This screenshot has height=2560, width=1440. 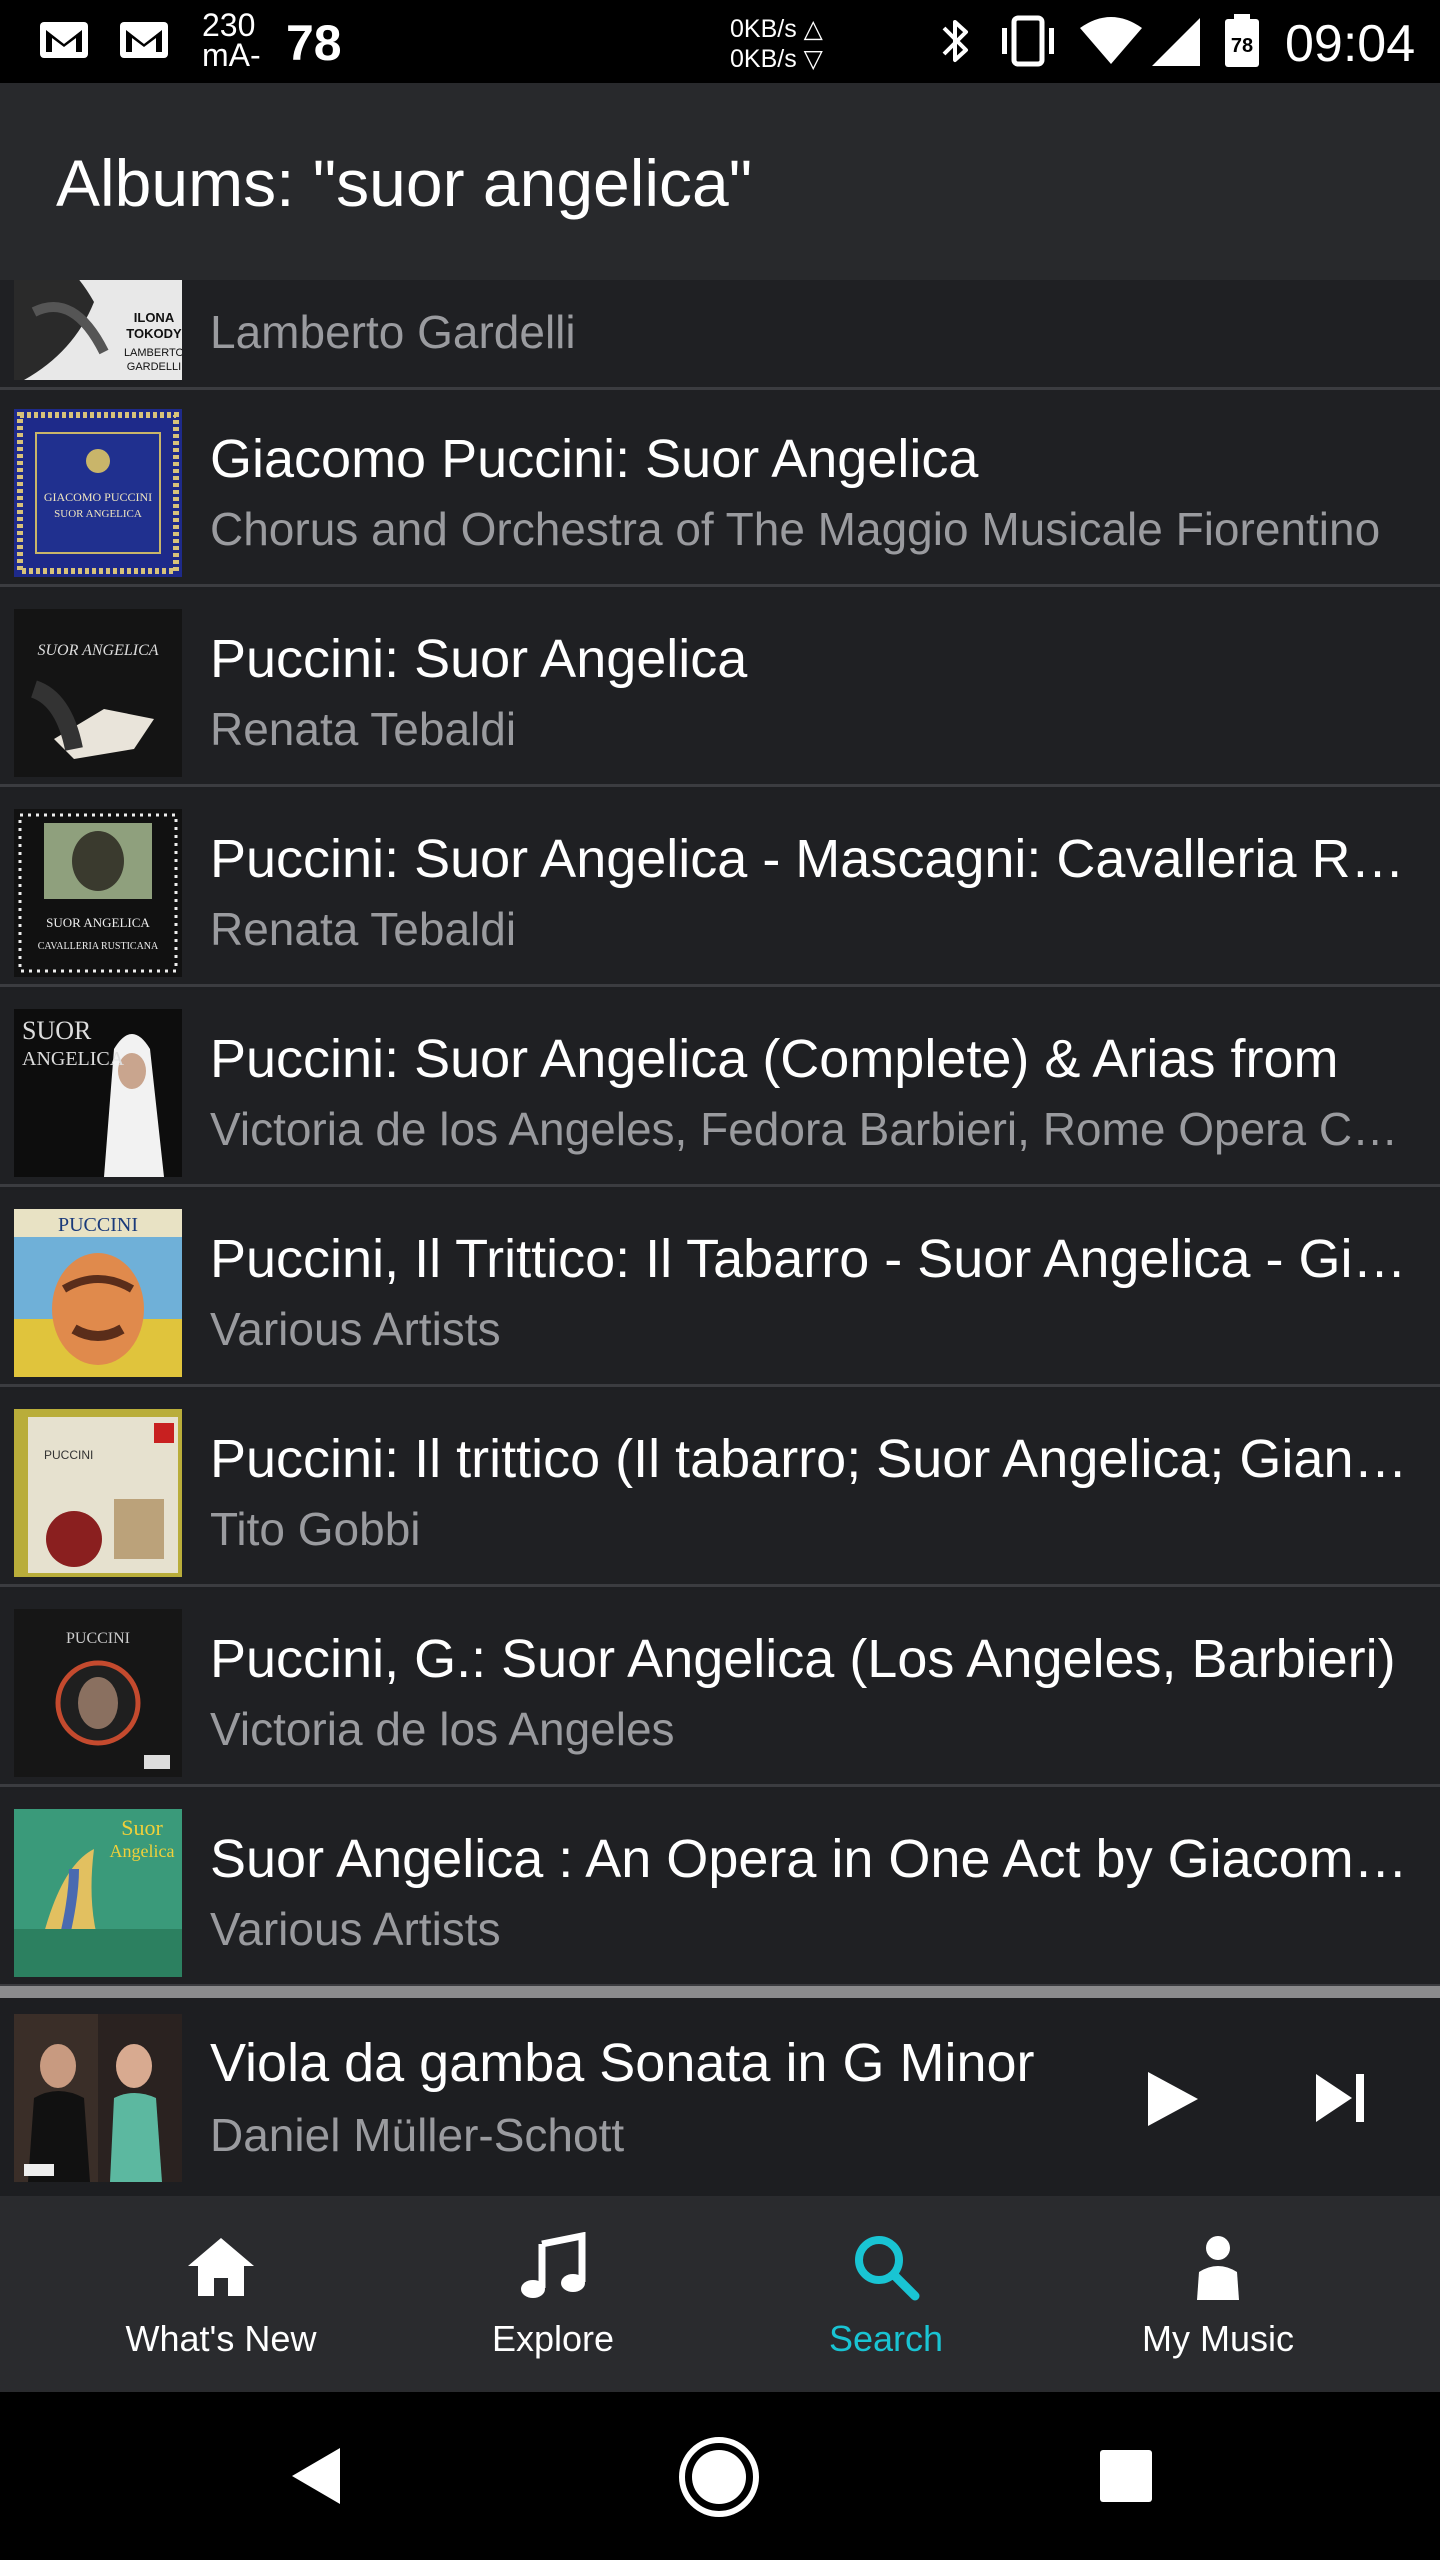 What do you see at coordinates (315, 1529) in the screenshot?
I see `album-artist: Tito Gobbi` at bounding box center [315, 1529].